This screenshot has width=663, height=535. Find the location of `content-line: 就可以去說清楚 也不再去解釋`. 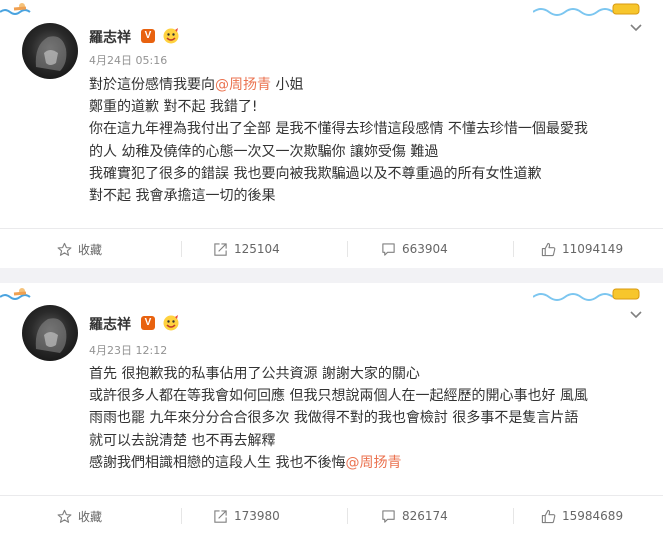

content-line: 就可以去說清楚 也不再去解釋 is located at coordinates (182, 440).